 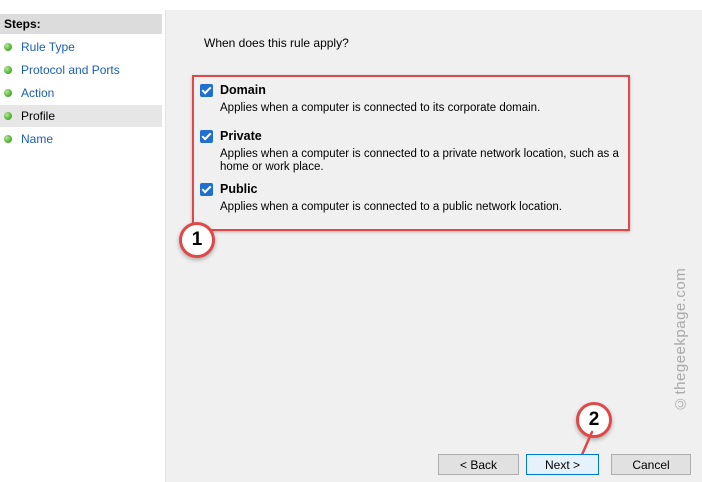 I want to click on option-title: Public, so click(x=239, y=189).